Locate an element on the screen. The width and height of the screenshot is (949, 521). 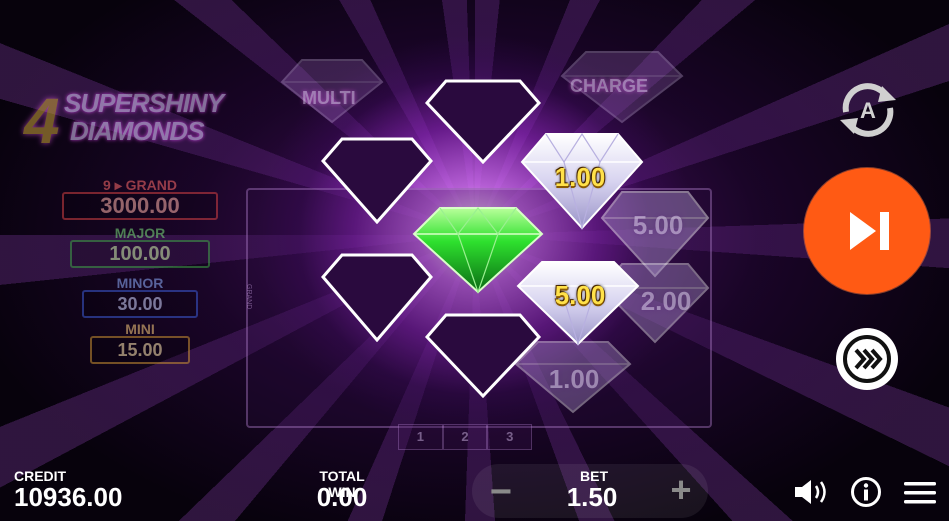
game-logo: 4 SUPERSHINY DIAMONDS is located at coordinates (127, 121).